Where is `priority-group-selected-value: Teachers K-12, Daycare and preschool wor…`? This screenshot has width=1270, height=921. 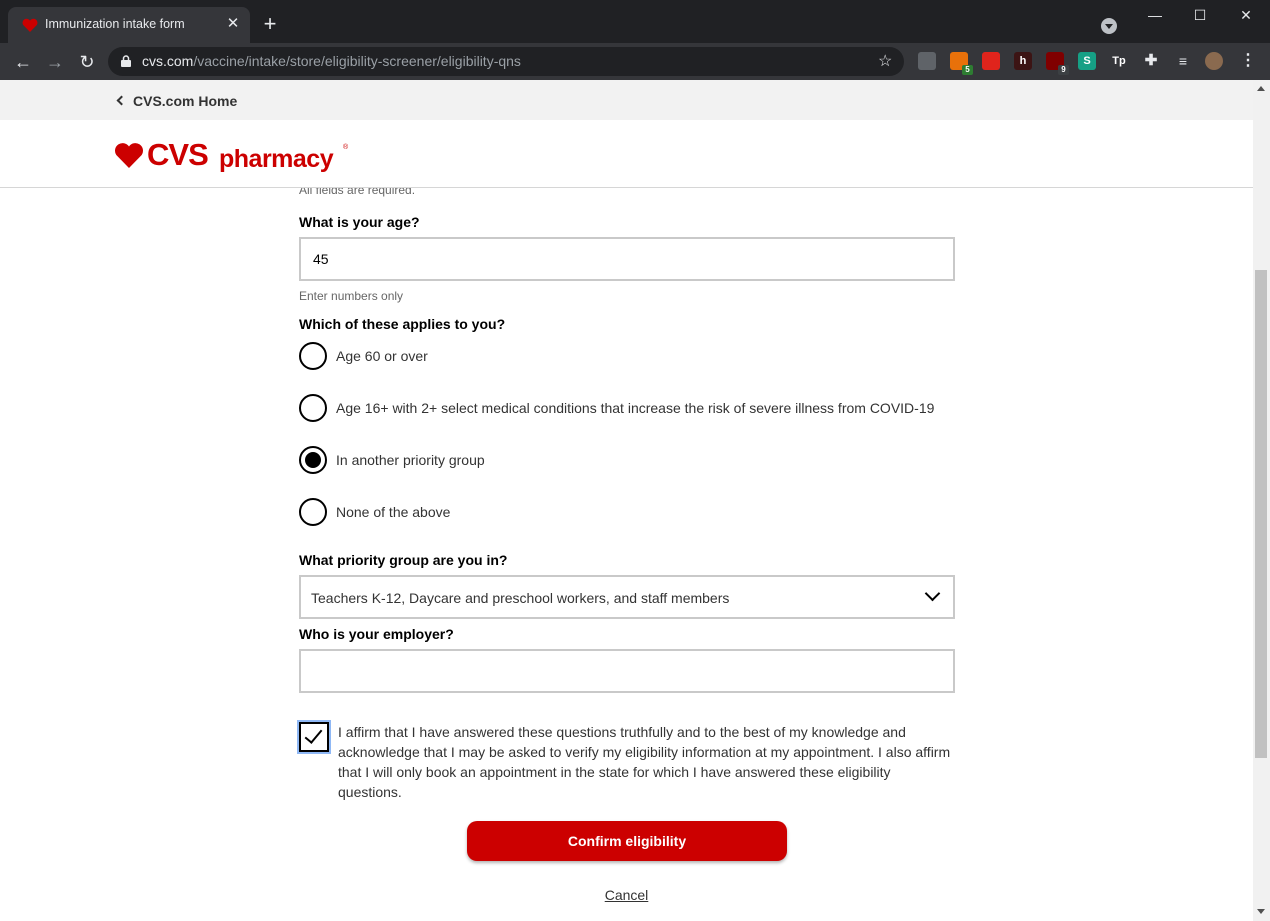
priority-group-selected-value: Teachers K-12, Daycare and preschool wor… is located at coordinates (520, 598).